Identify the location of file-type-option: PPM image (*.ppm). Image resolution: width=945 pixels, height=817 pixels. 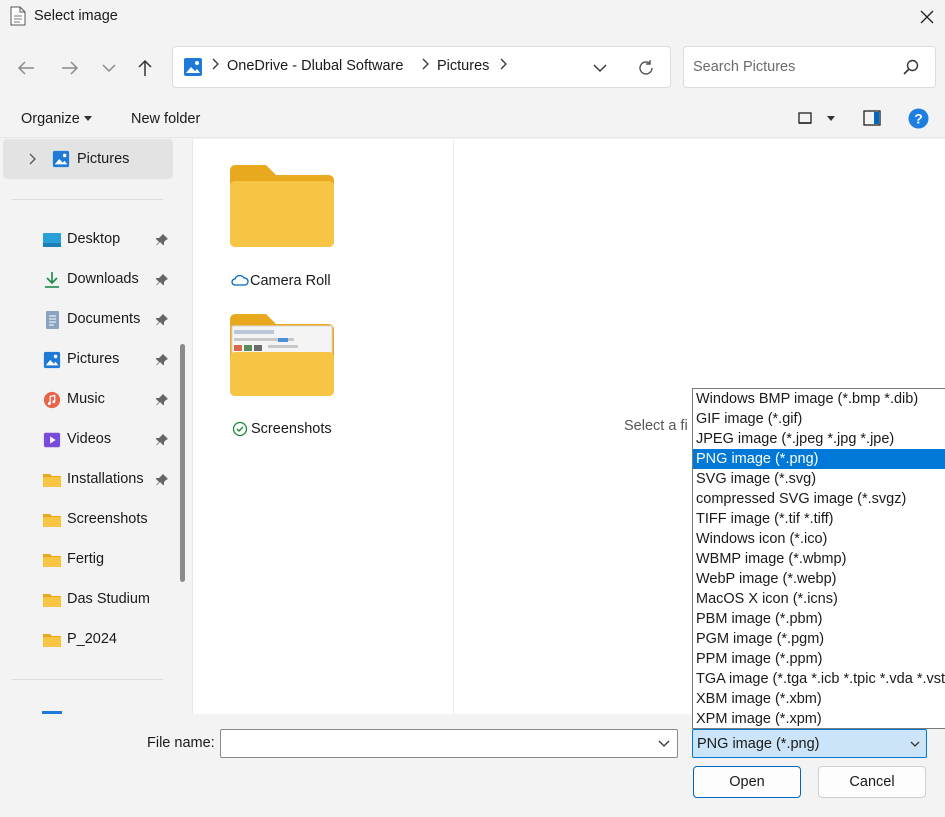
(819, 659).